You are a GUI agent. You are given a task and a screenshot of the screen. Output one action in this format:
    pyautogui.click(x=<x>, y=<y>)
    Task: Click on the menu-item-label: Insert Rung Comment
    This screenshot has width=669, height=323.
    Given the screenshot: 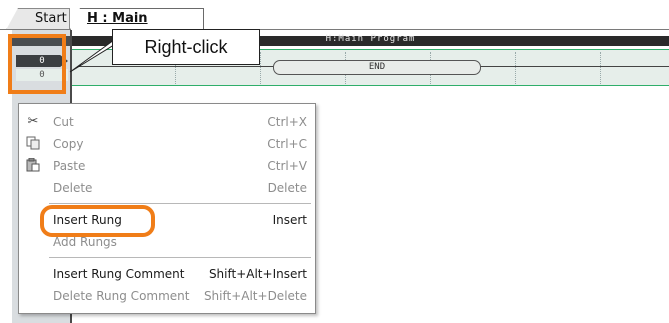 What is the action you would take?
    pyautogui.click(x=119, y=274)
    